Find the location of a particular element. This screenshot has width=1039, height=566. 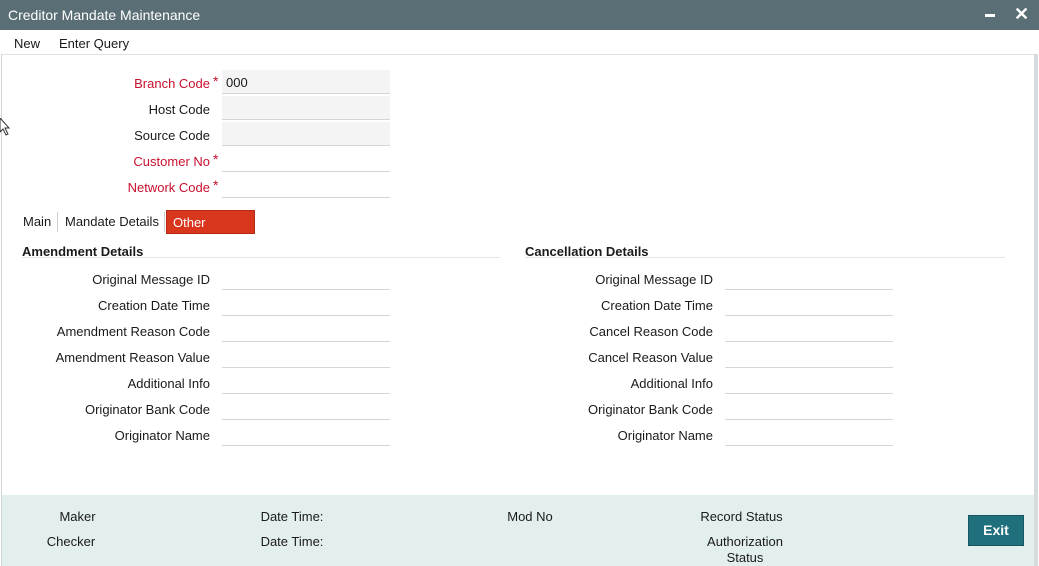

cancel-original-message-id-label: Original Message ID is located at coordinates (654, 279).